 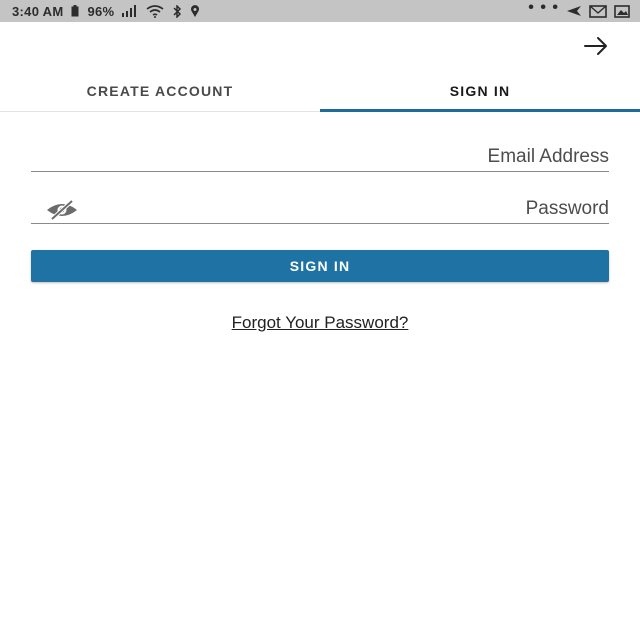 I want to click on tab-create-account: CREATE ACCOUNT, so click(x=160, y=90).